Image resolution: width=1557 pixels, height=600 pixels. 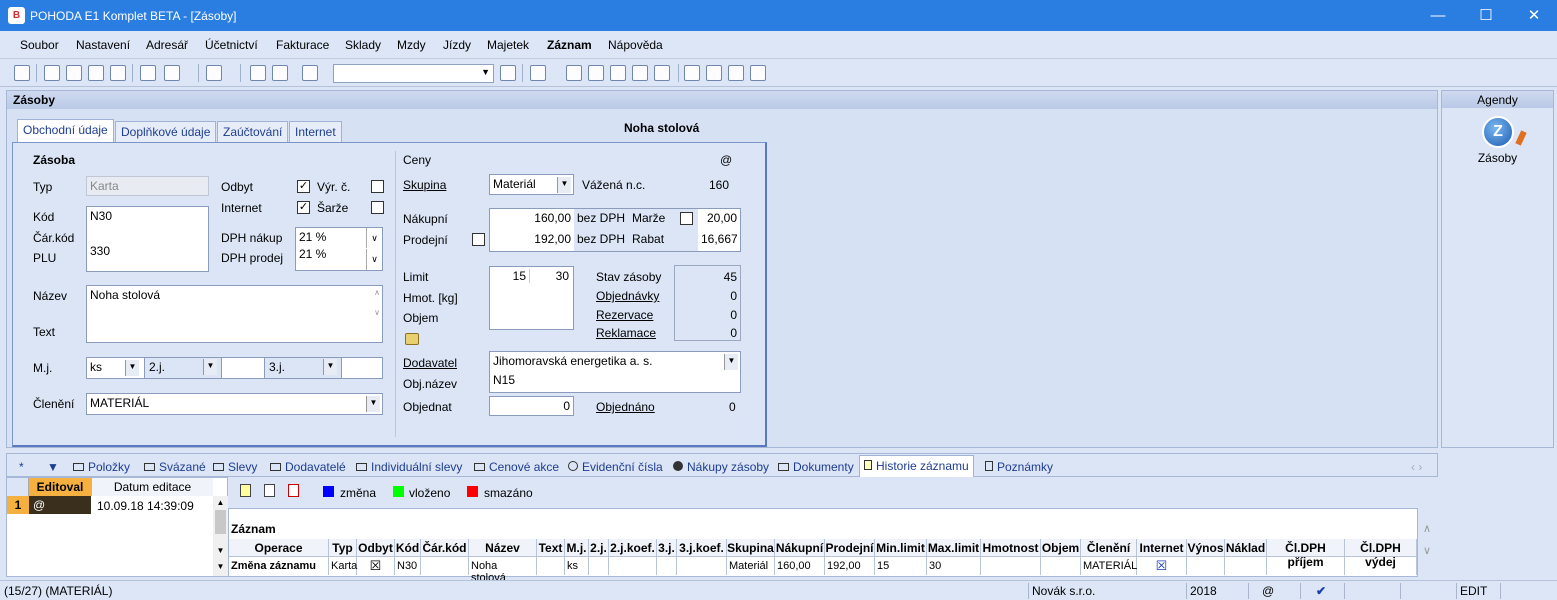 I want to click on cell-carkod, so click(x=445, y=566).